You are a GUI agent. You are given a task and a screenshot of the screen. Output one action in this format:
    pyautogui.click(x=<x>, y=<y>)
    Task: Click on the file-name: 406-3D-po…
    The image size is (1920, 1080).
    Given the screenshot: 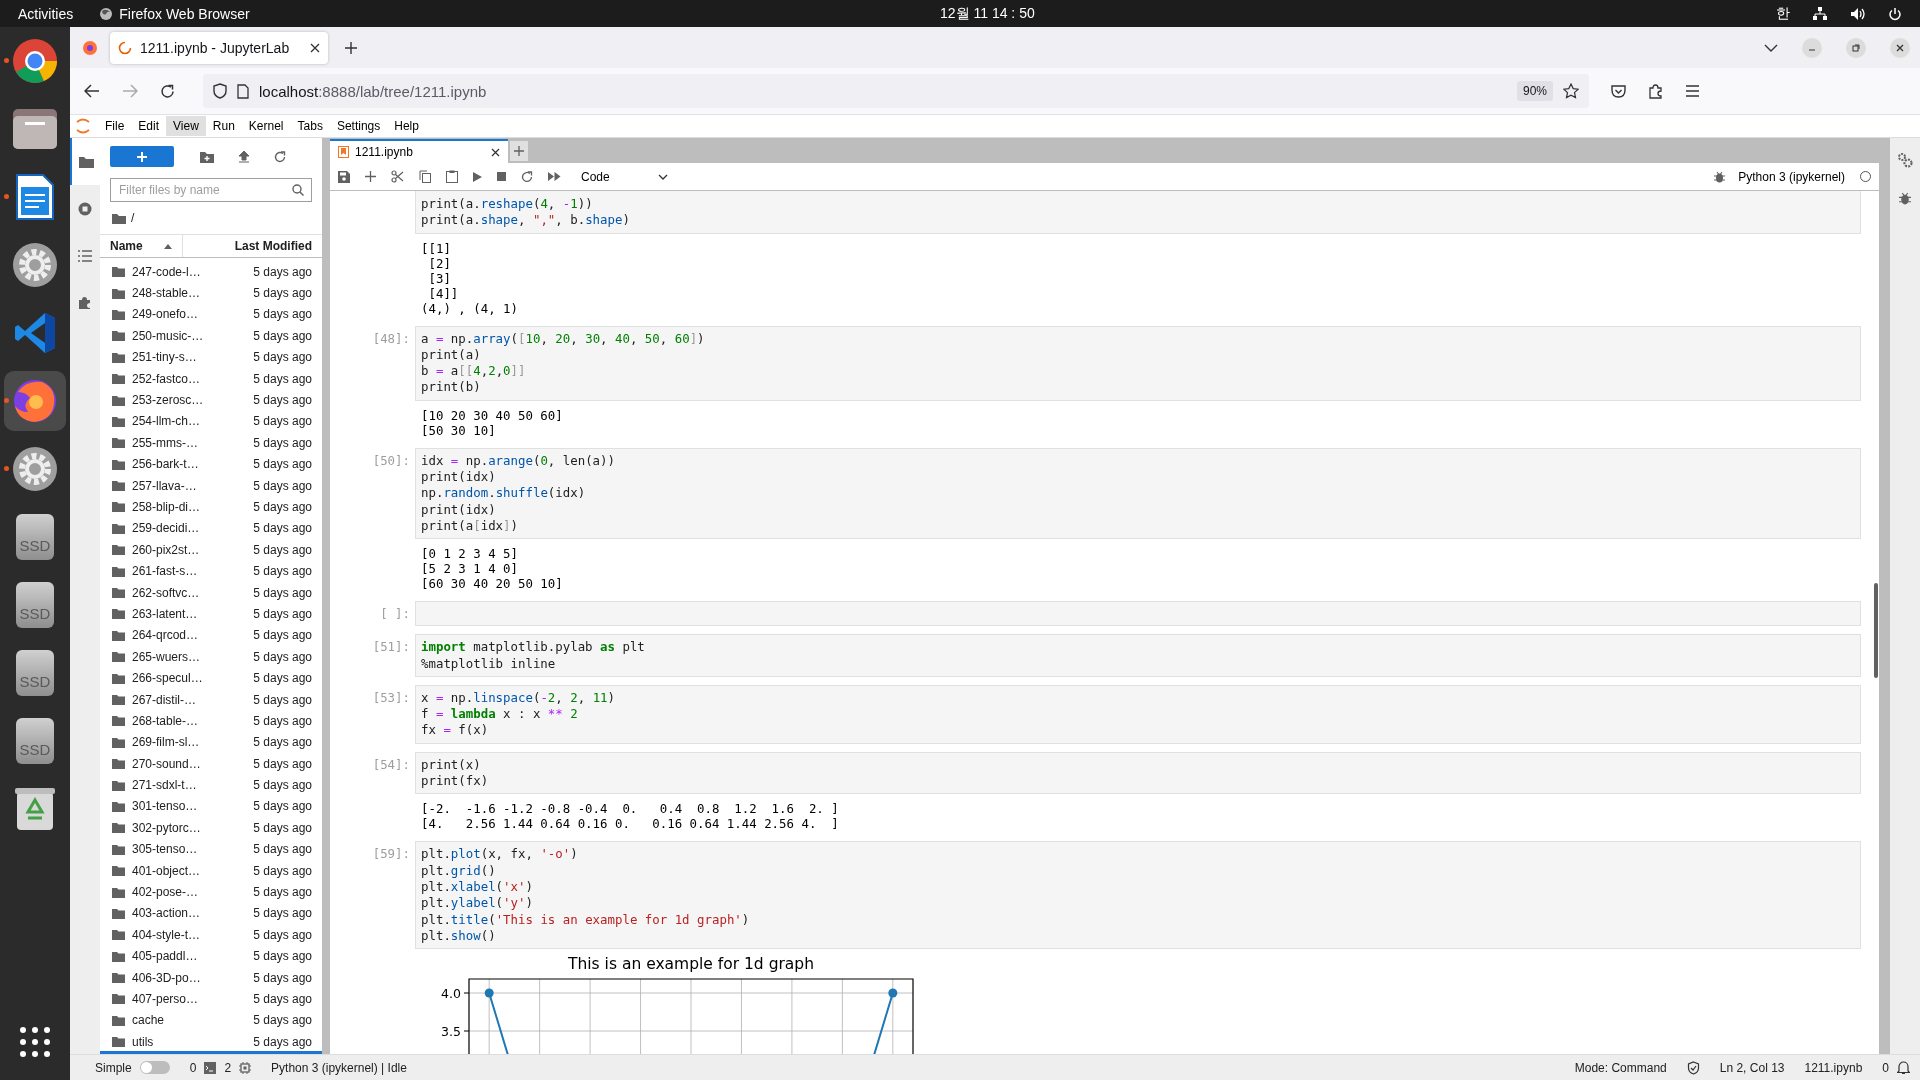 What is the action you would take?
    pyautogui.click(x=189, y=977)
    